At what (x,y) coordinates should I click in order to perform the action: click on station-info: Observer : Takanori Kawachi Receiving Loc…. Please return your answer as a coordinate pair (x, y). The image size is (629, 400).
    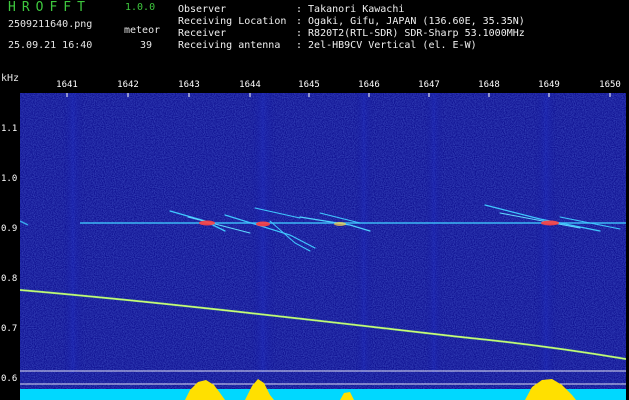
    Looking at the image, I should click on (351, 28).